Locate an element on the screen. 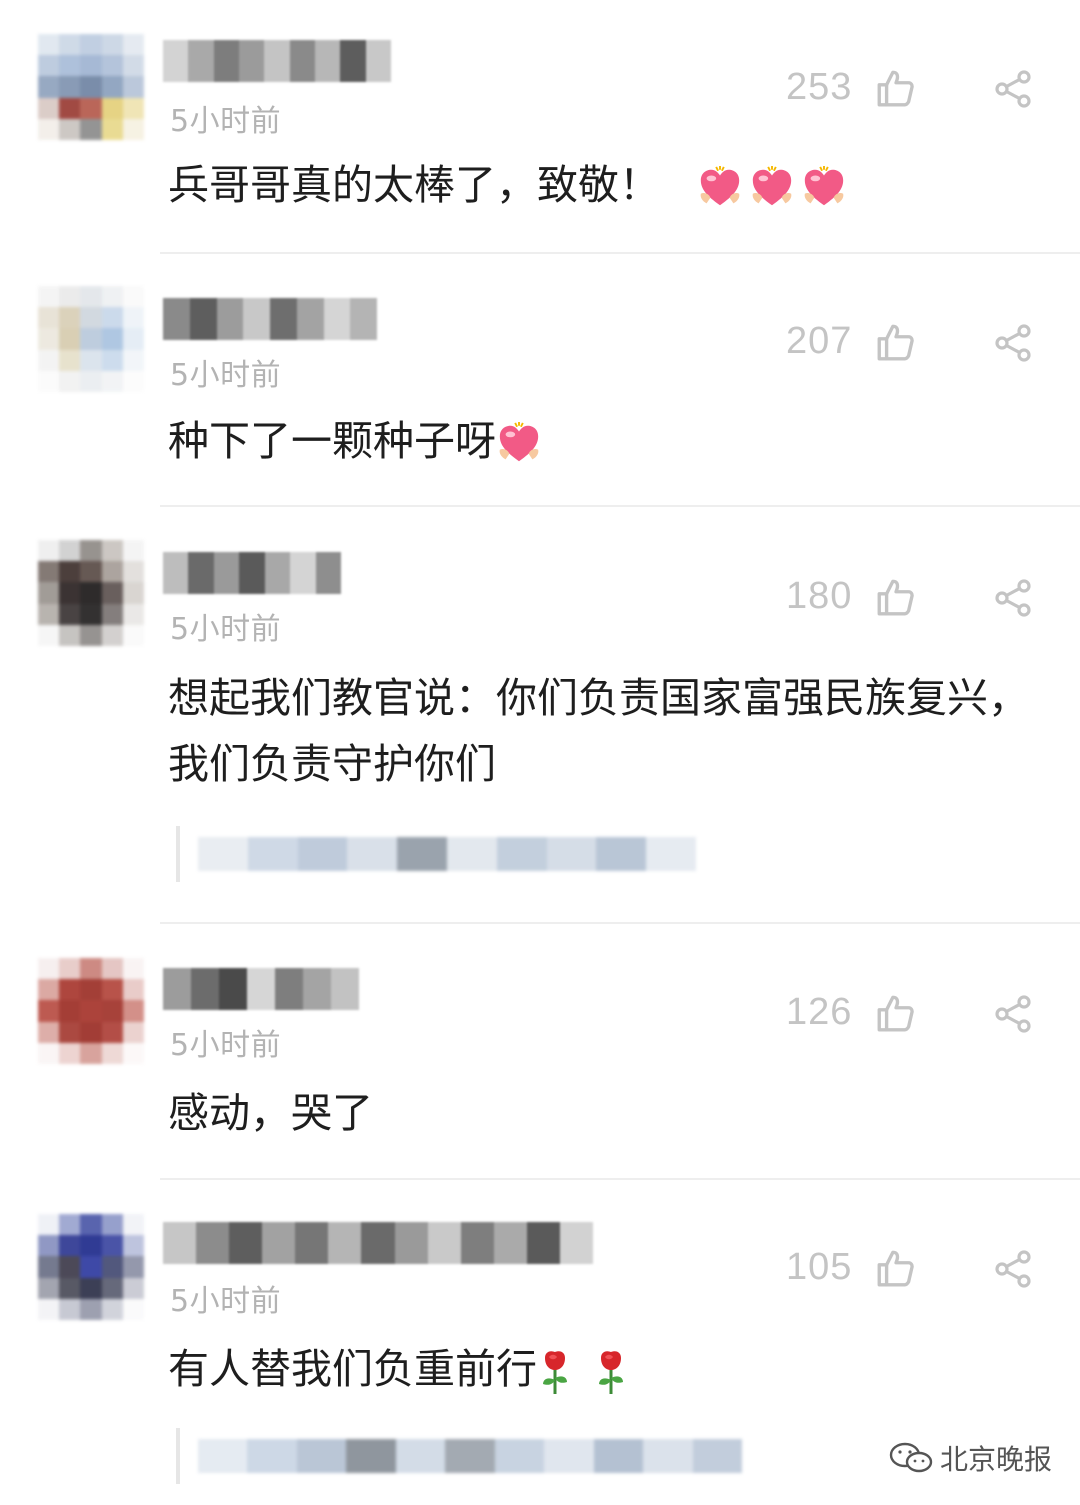  comment-text-content: 兵哥哥真的太棒了，致敬！ is located at coordinates (414, 185).